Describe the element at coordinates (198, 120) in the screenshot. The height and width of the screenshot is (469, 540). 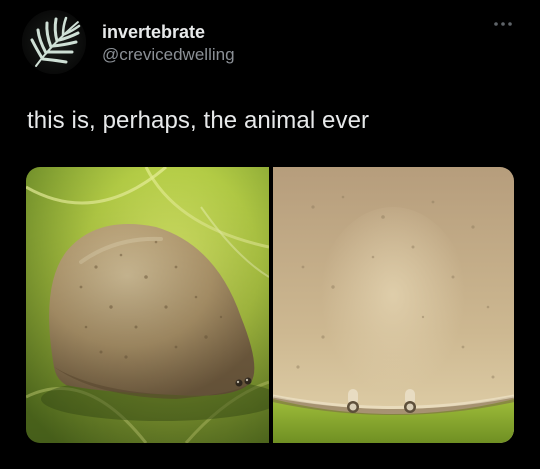
I see `tweet-text: this is, perhaps, the animal ever` at that location.